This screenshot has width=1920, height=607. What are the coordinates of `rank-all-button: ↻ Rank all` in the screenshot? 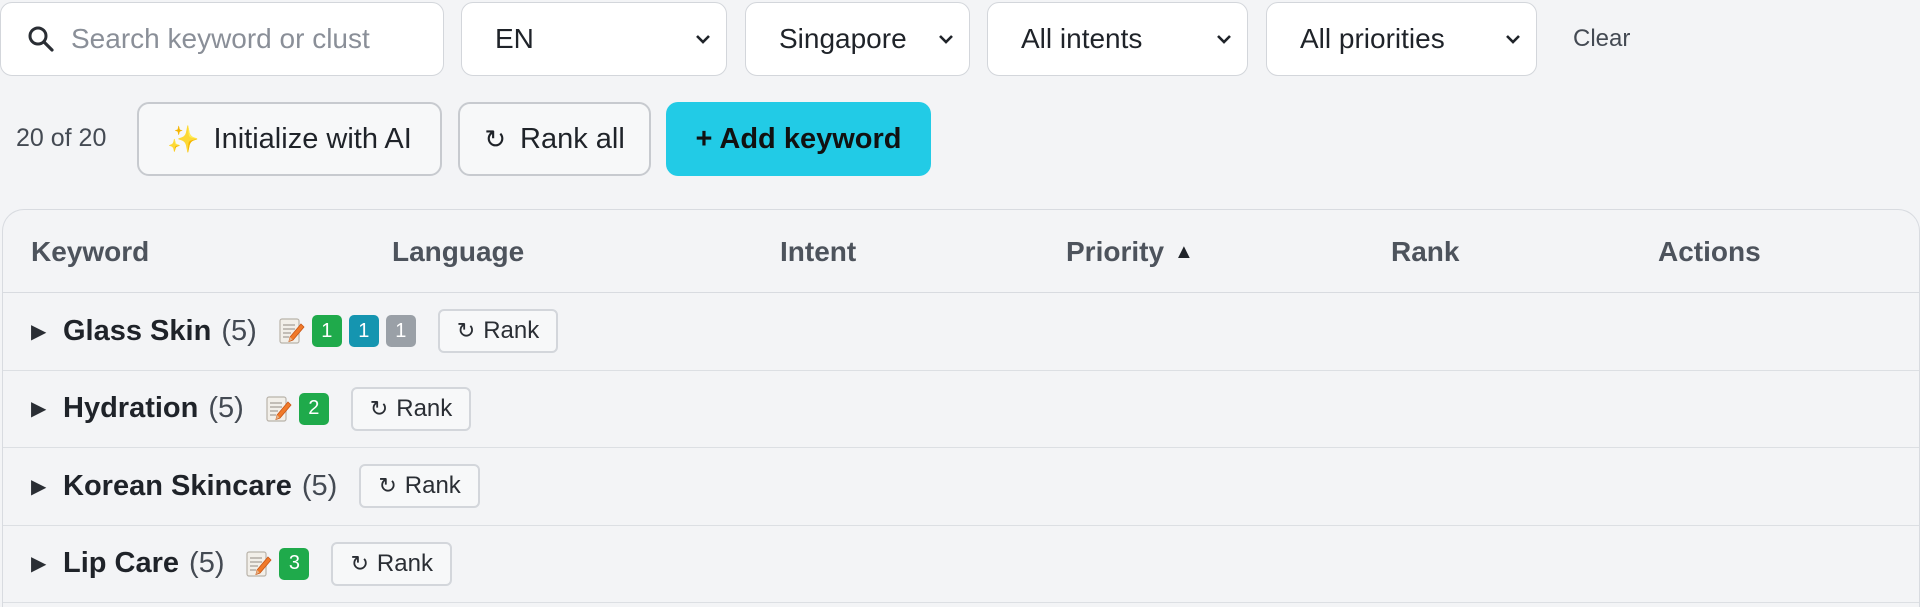 It's located at (554, 139).